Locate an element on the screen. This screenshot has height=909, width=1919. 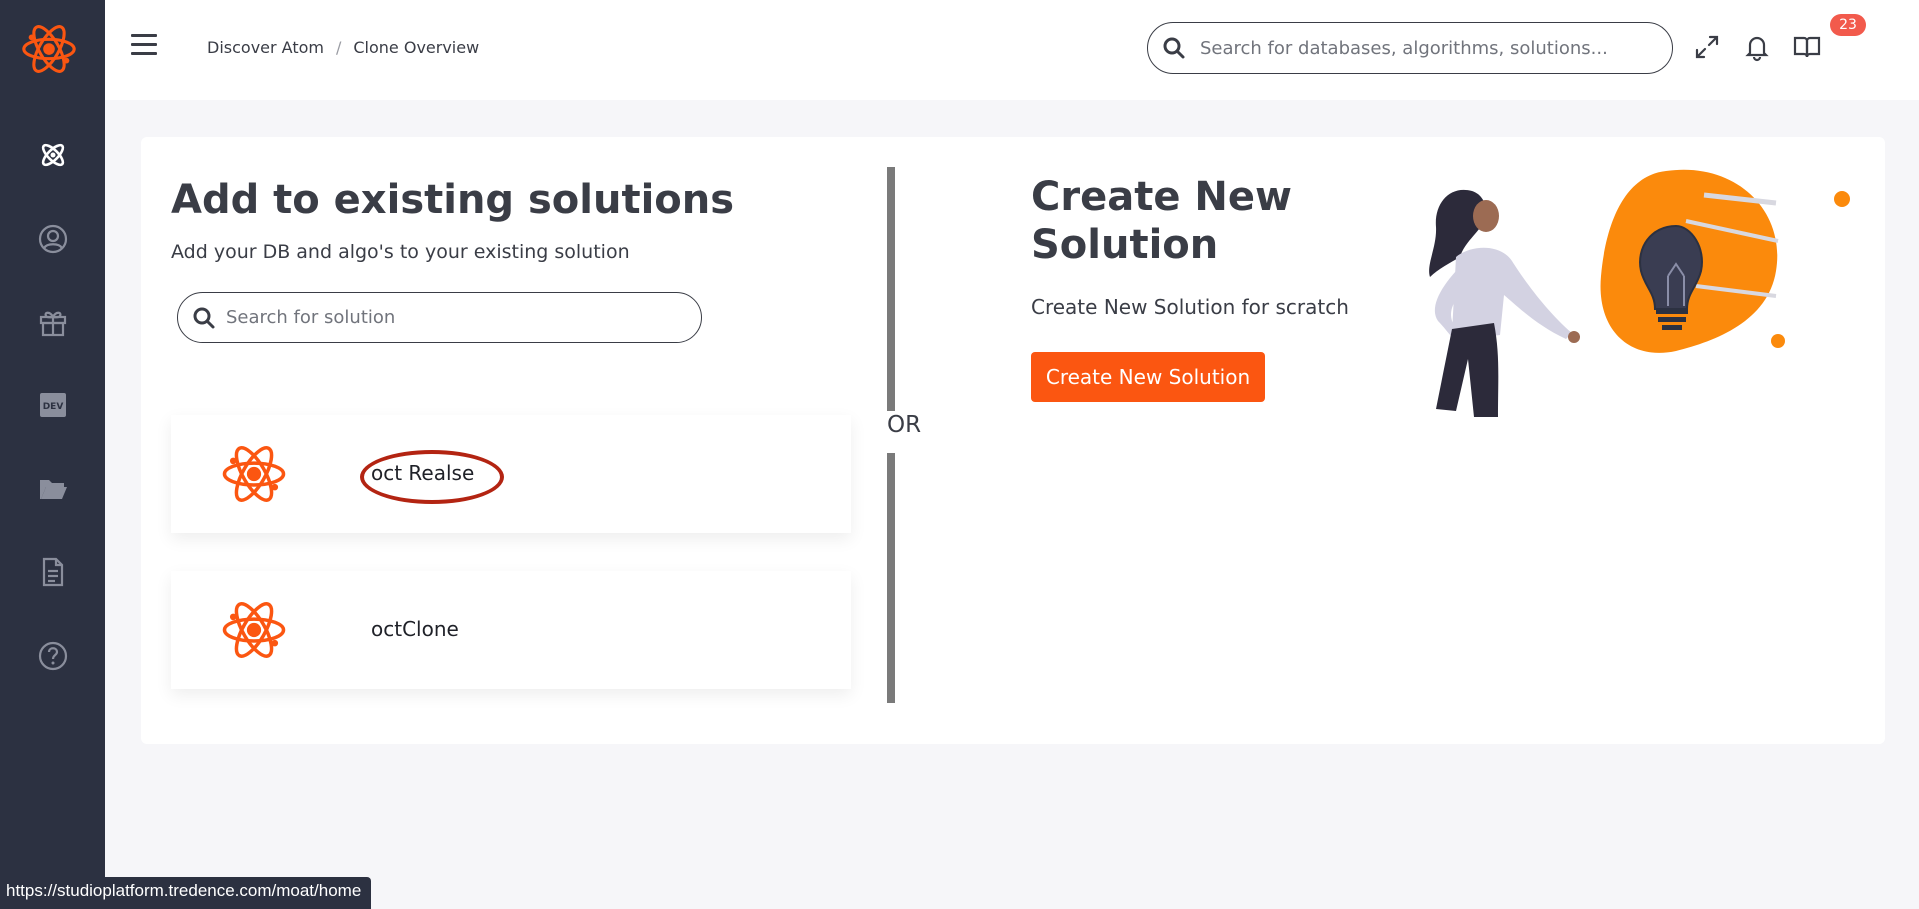
global-search-box is located at coordinates (1410, 48).